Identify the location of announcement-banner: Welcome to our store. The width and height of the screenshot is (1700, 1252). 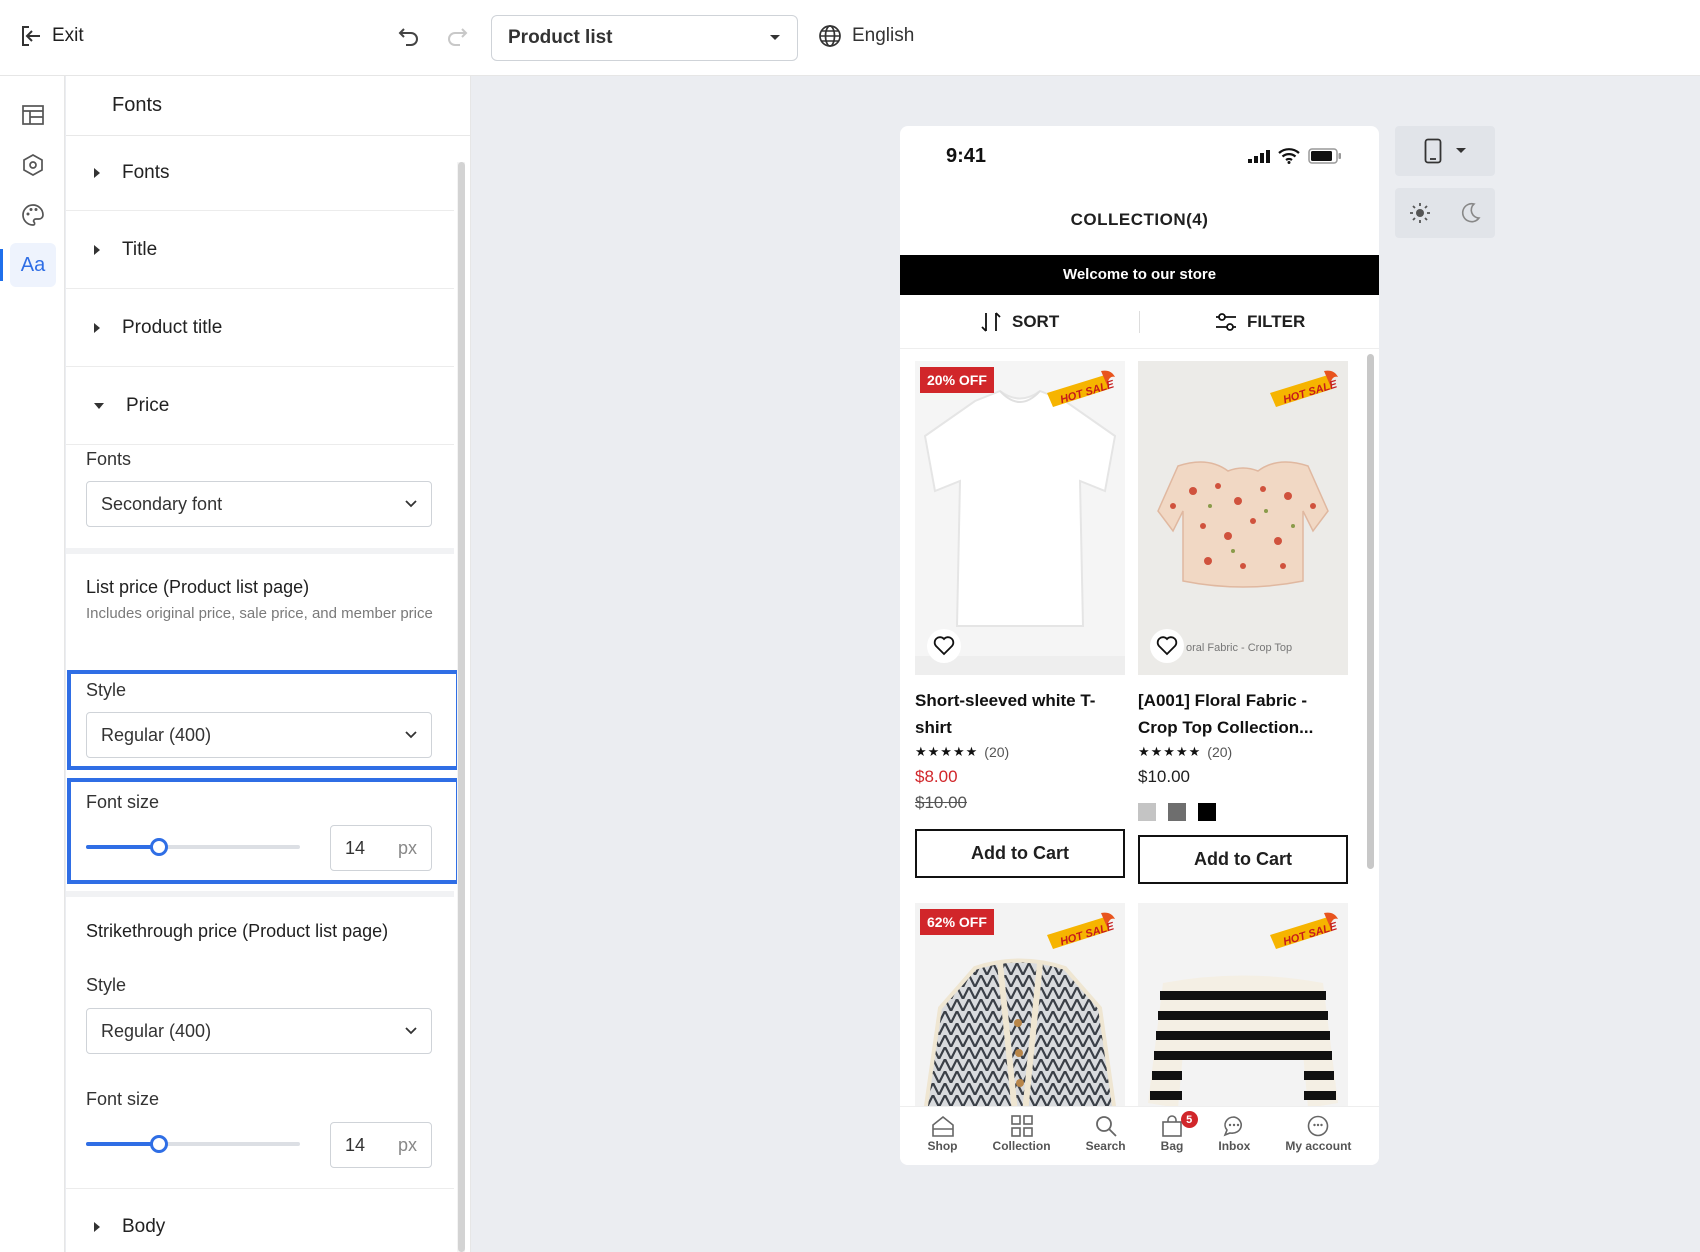
(1139, 275).